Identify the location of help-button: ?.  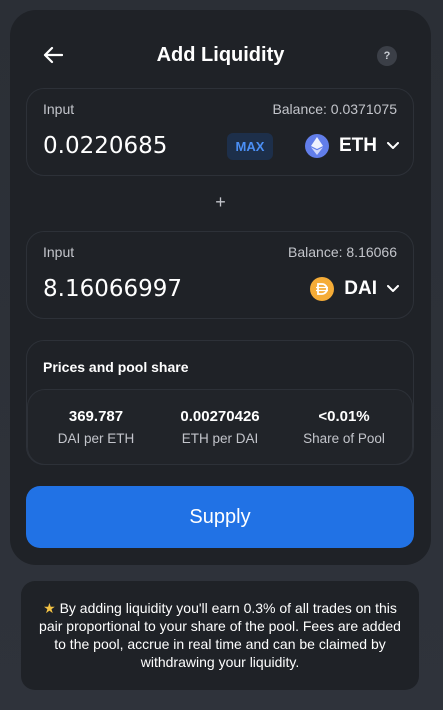
(387, 56).